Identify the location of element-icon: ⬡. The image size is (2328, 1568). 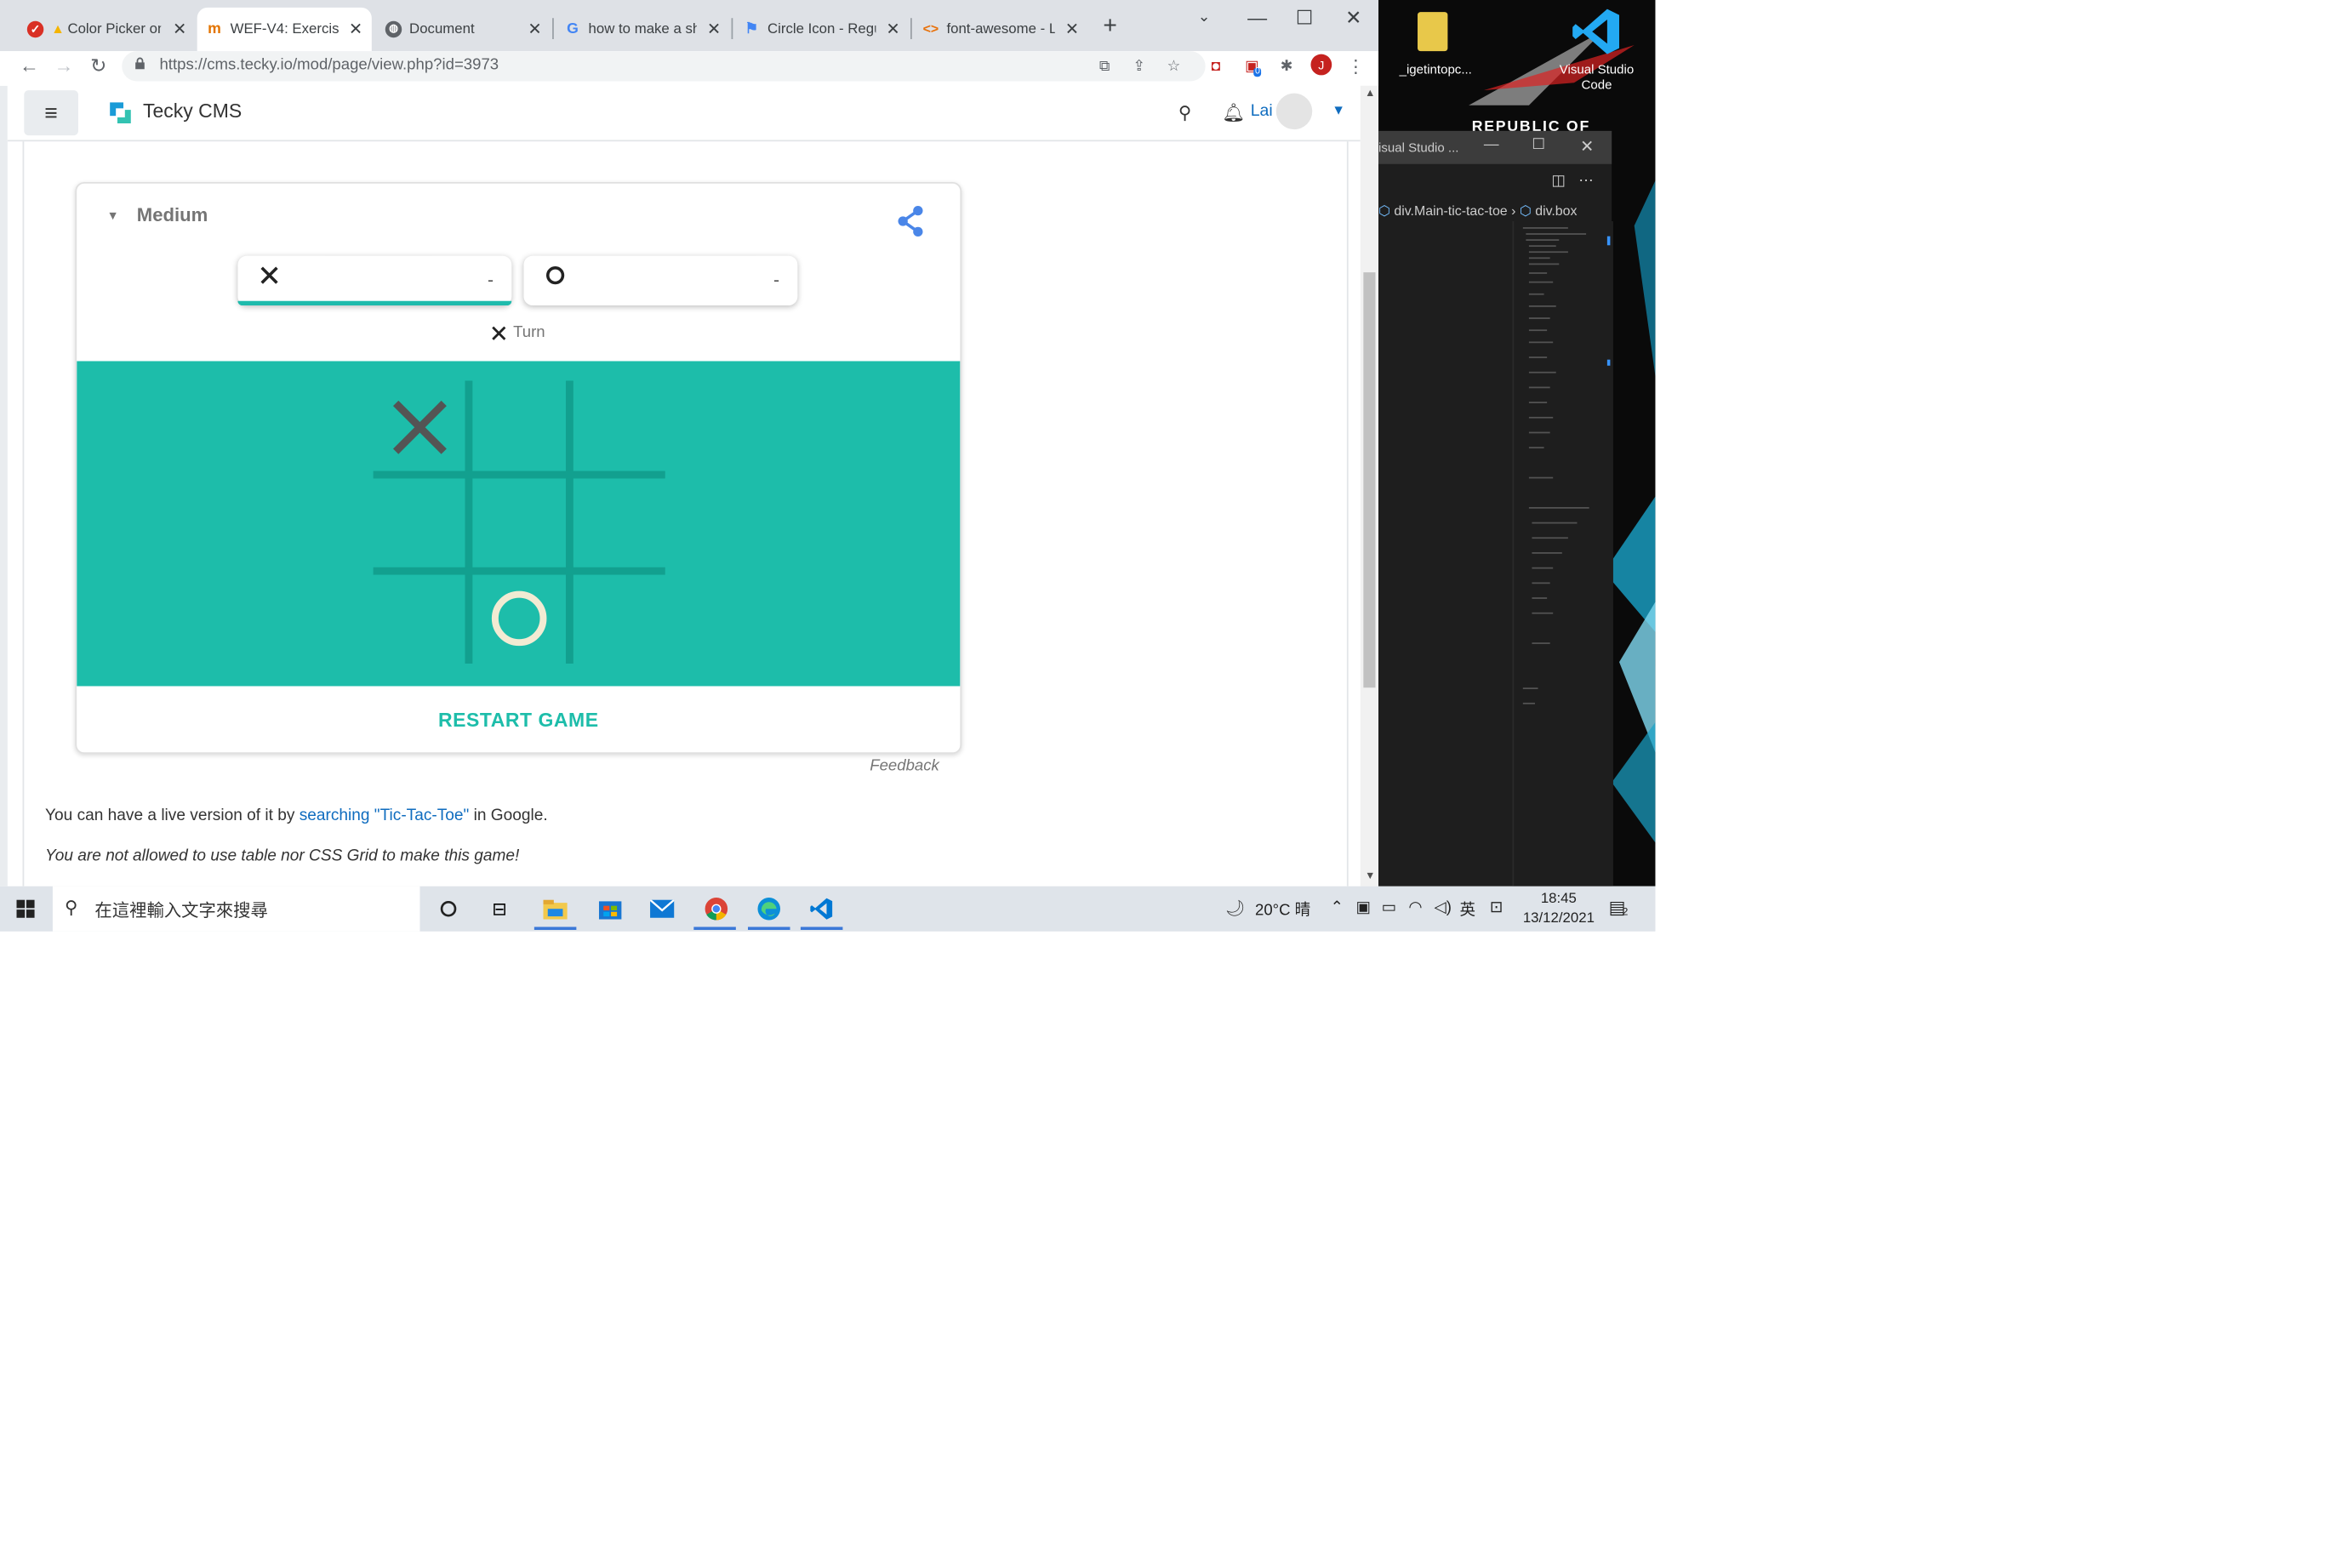
(1526, 210).